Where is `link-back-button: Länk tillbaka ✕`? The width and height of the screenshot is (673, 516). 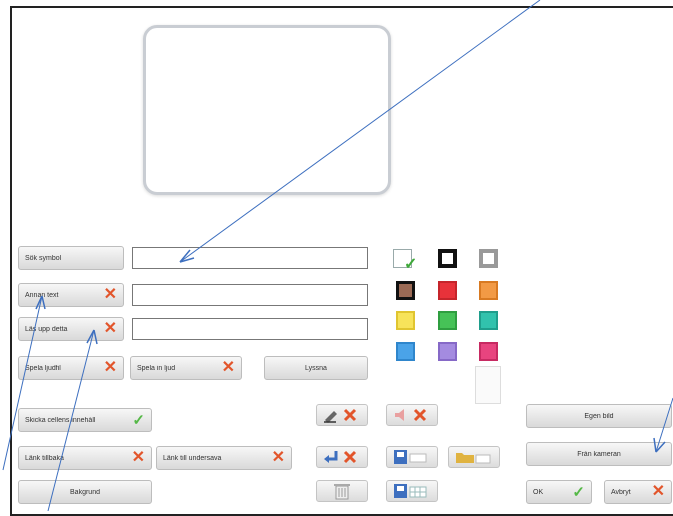 link-back-button: Länk tillbaka ✕ is located at coordinates (85, 458).